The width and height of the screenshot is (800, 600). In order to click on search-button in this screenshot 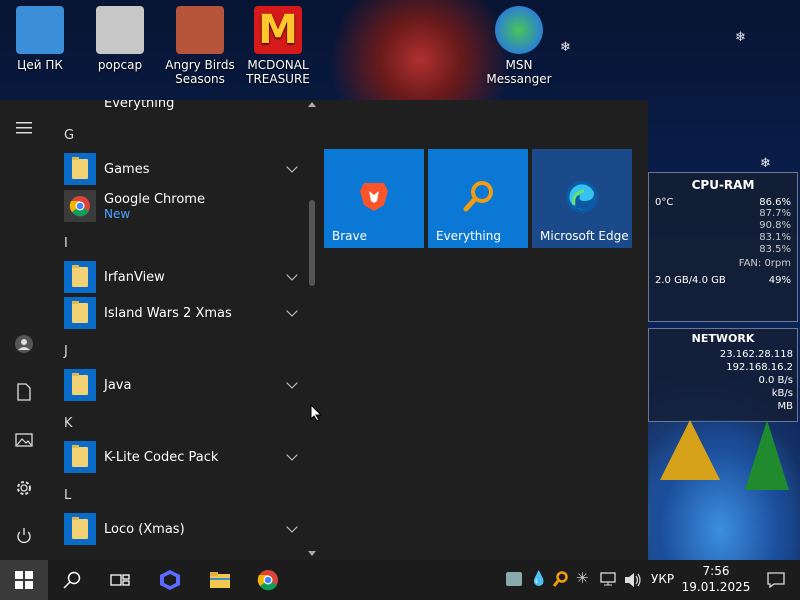, I will do `click(72, 580)`.